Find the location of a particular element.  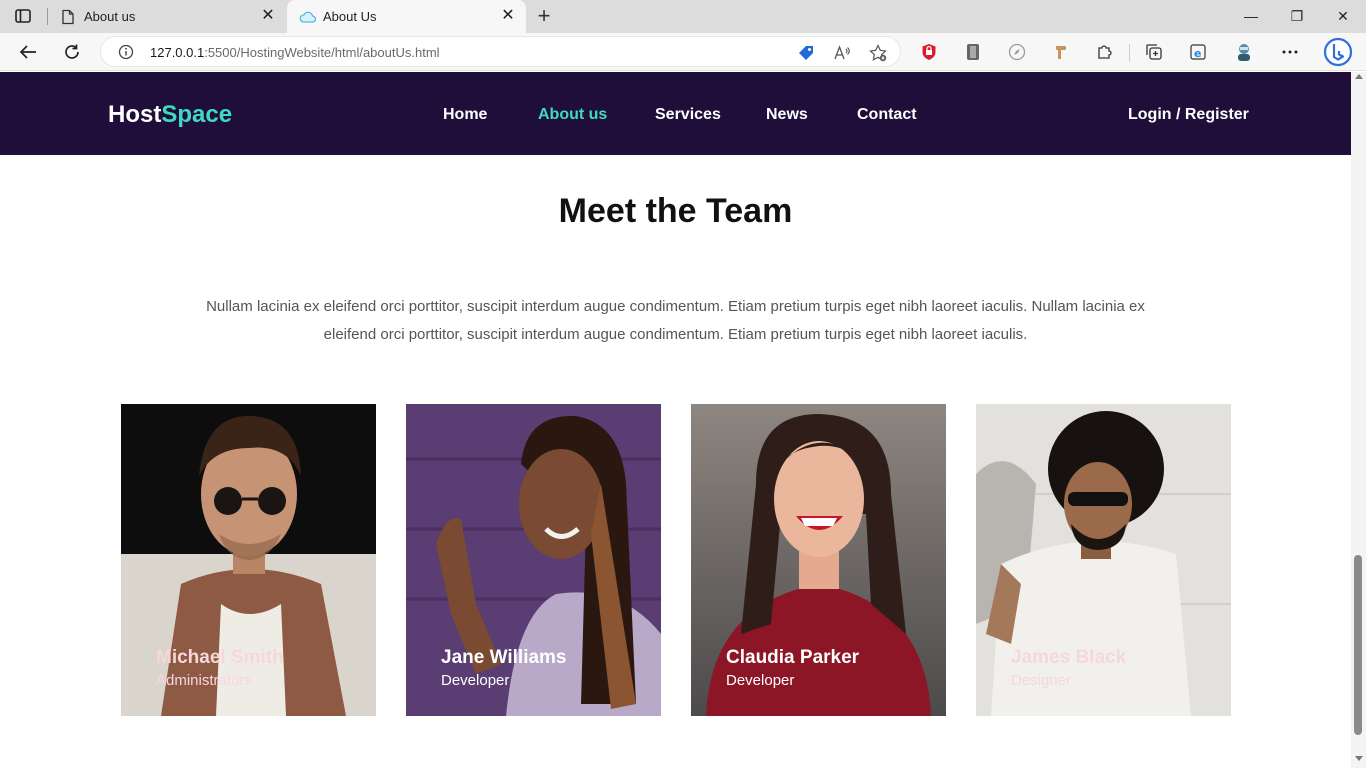

member-role: Designer is located at coordinates (1041, 680).